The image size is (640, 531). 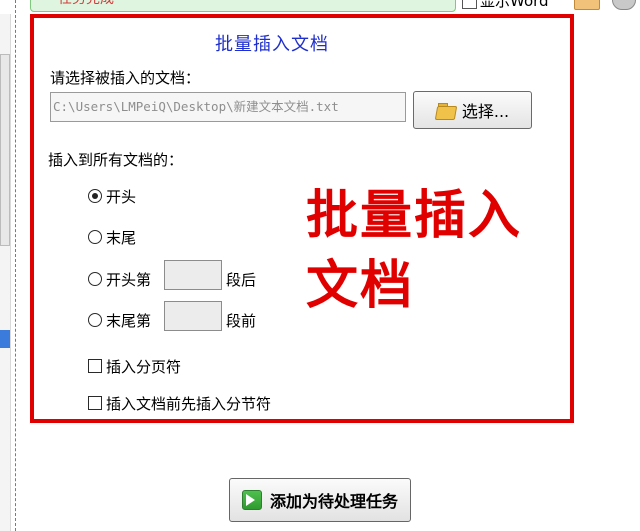 I want to click on insert-to-label: 插入到所有文档的：, so click(x=116, y=160).